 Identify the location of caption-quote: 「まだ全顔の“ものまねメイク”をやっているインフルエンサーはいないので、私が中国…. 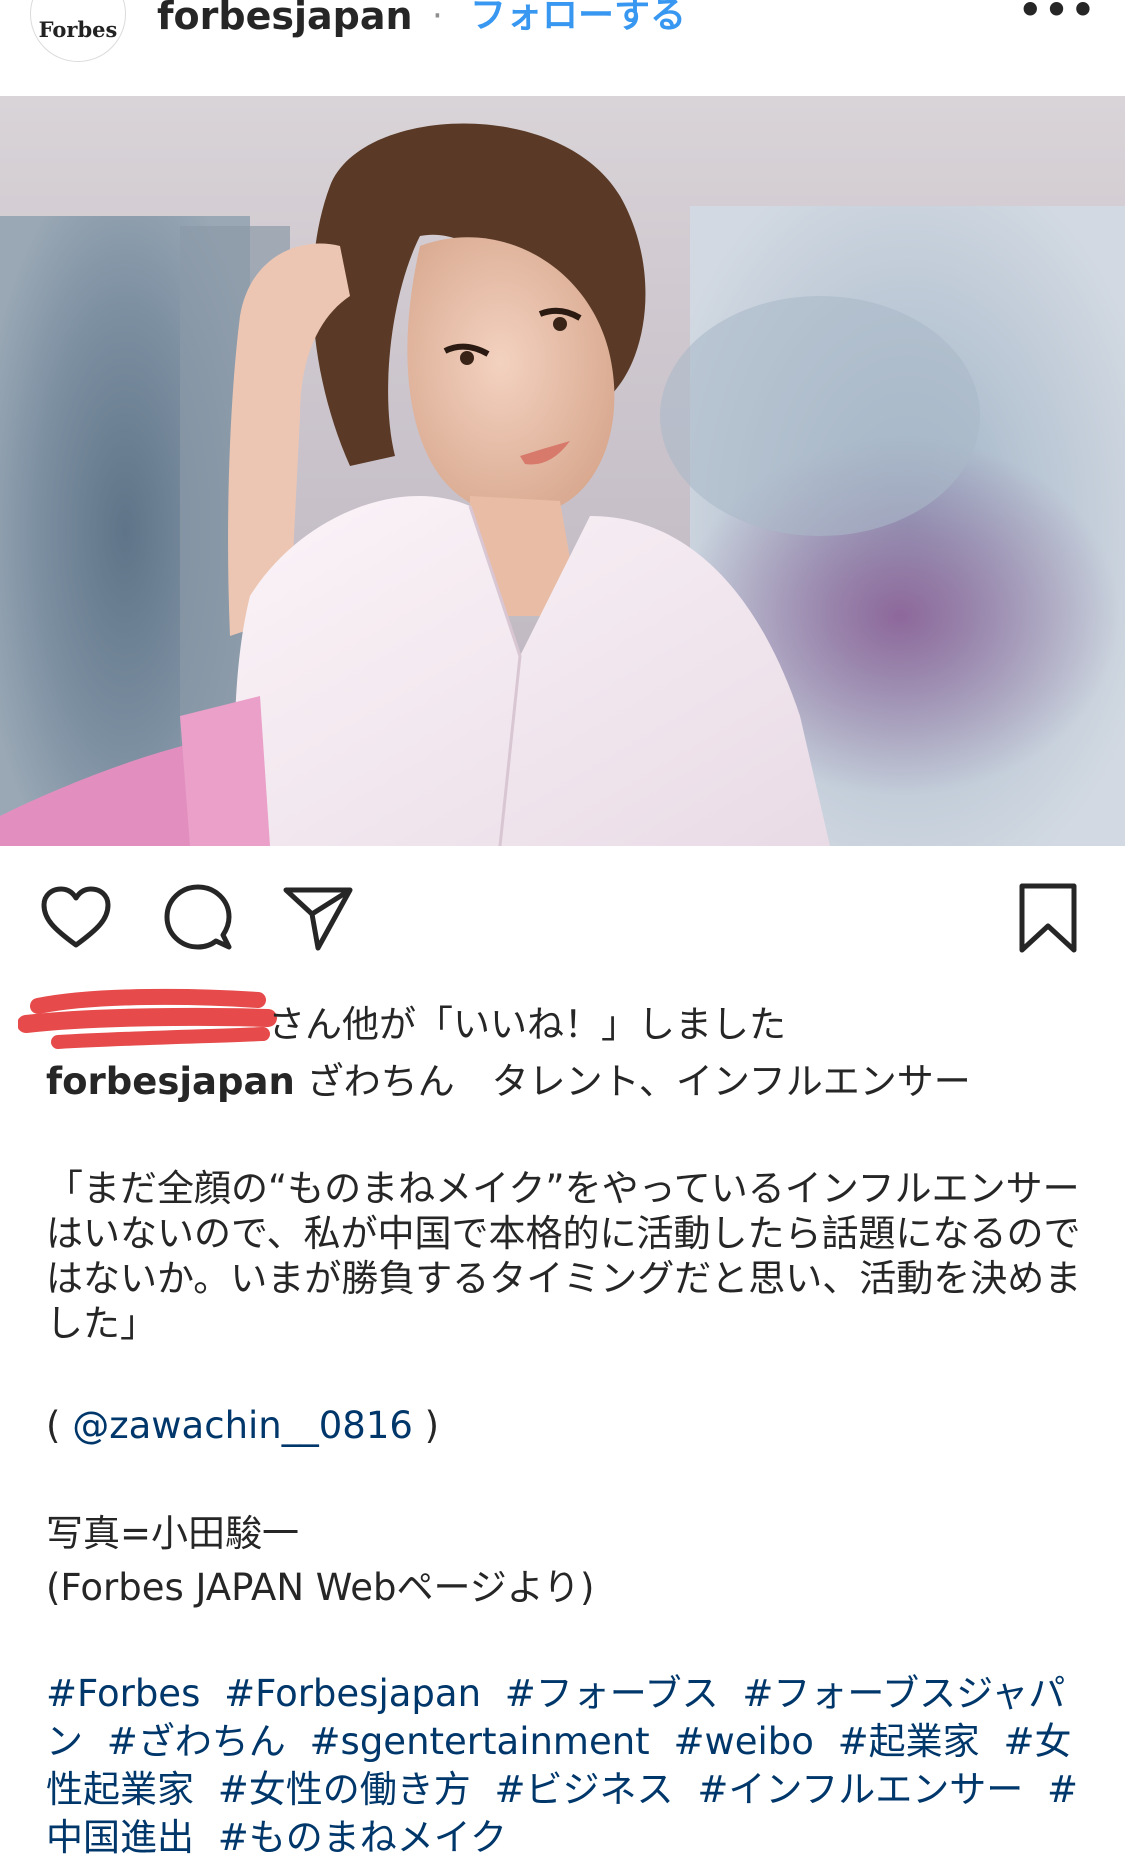
(564, 1256).